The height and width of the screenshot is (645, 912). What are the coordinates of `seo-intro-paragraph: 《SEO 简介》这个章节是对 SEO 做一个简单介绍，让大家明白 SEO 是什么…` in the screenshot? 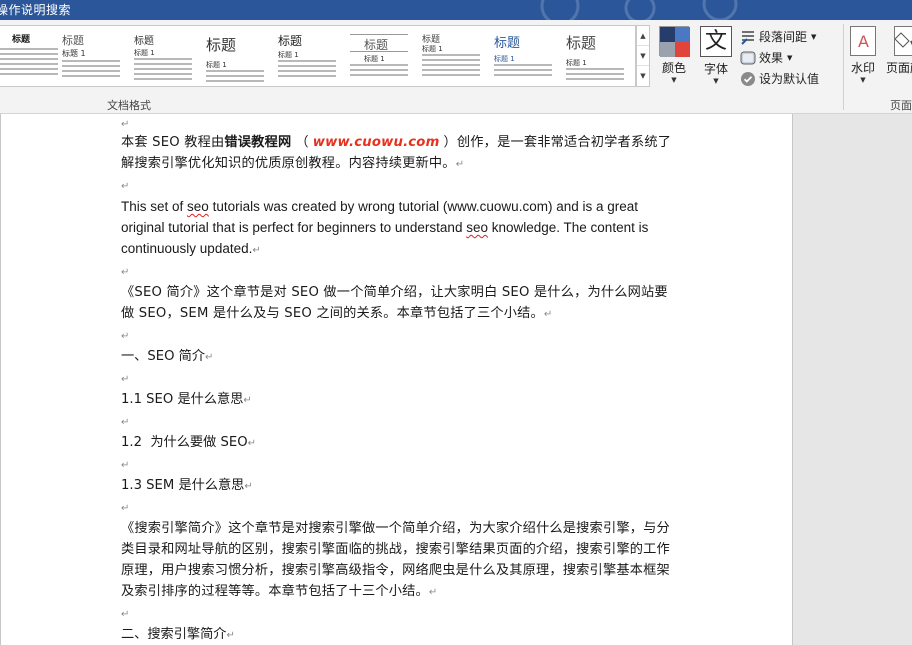 It's located at (394, 303).